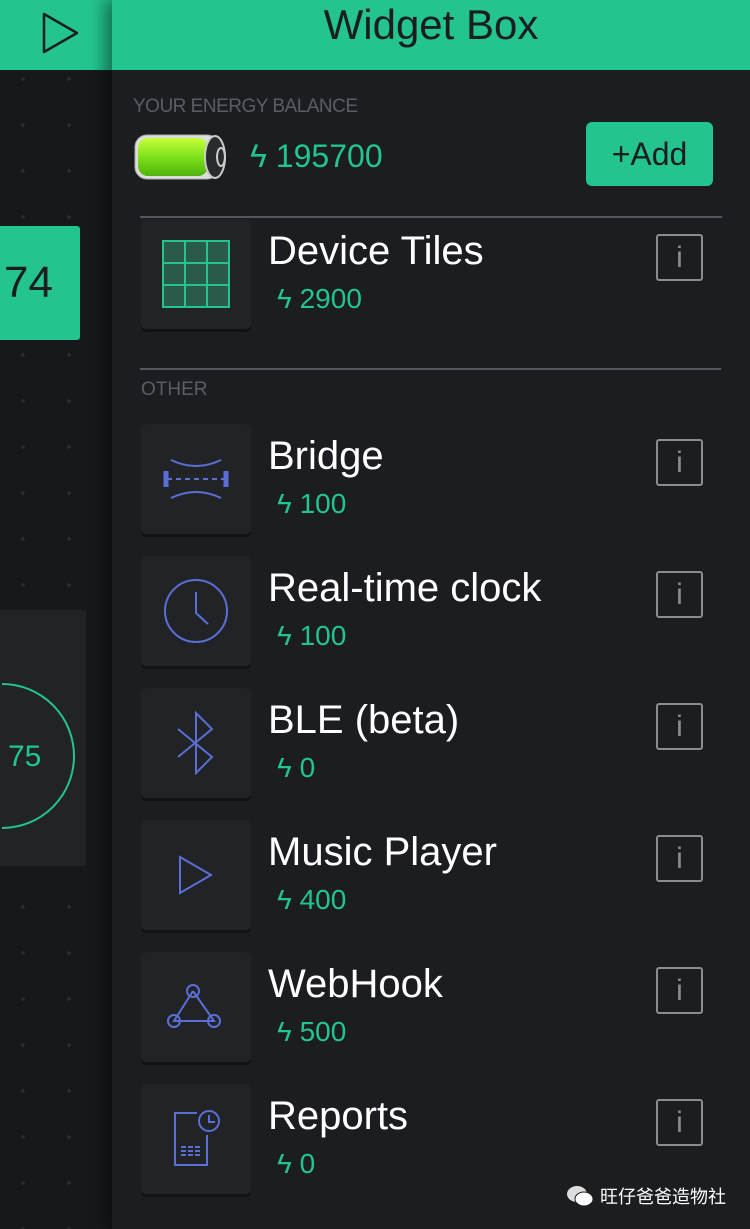 The width and height of the screenshot is (750, 1229). What do you see at coordinates (431, 1139) in the screenshot?
I see `widget-reports: Reports ϟ 0 i` at bounding box center [431, 1139].